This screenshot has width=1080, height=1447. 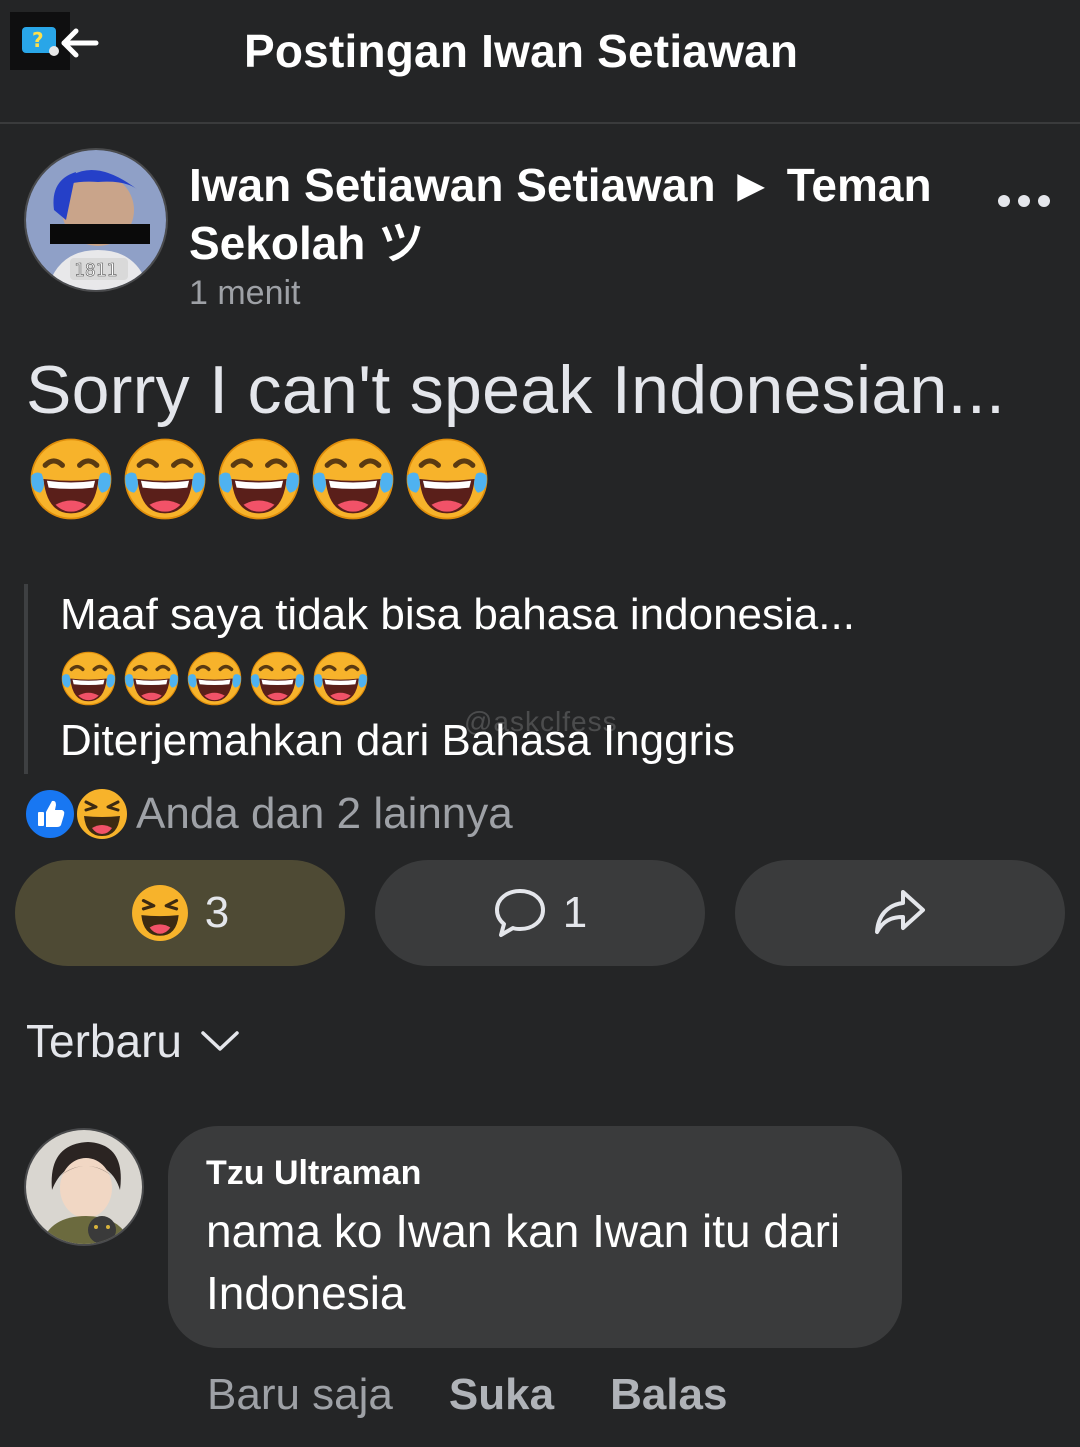 What do you see at coordinates (80, 43) in the screenshot?
I see `arrow-left-icon` at bounding box center [80, 43].